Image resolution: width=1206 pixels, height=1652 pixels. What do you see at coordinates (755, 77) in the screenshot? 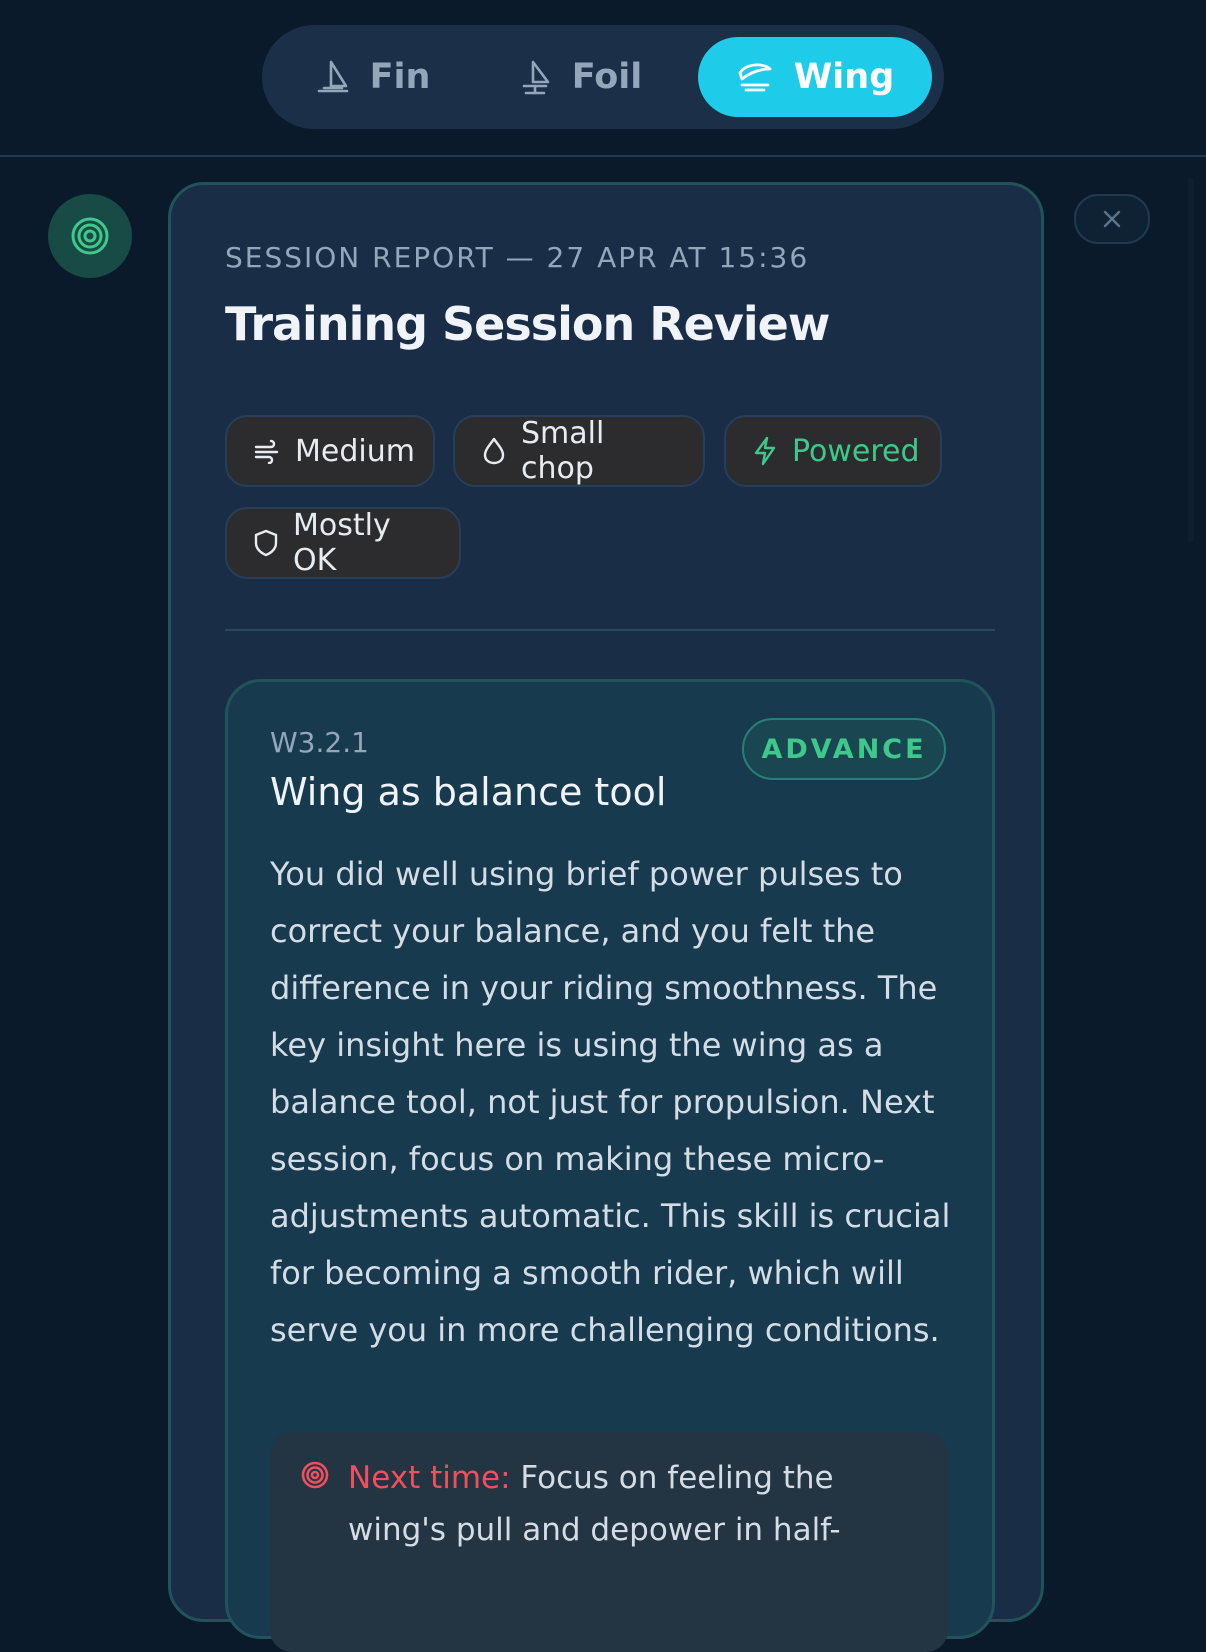
I see `wing-icon` at bounding box center [755, 77].